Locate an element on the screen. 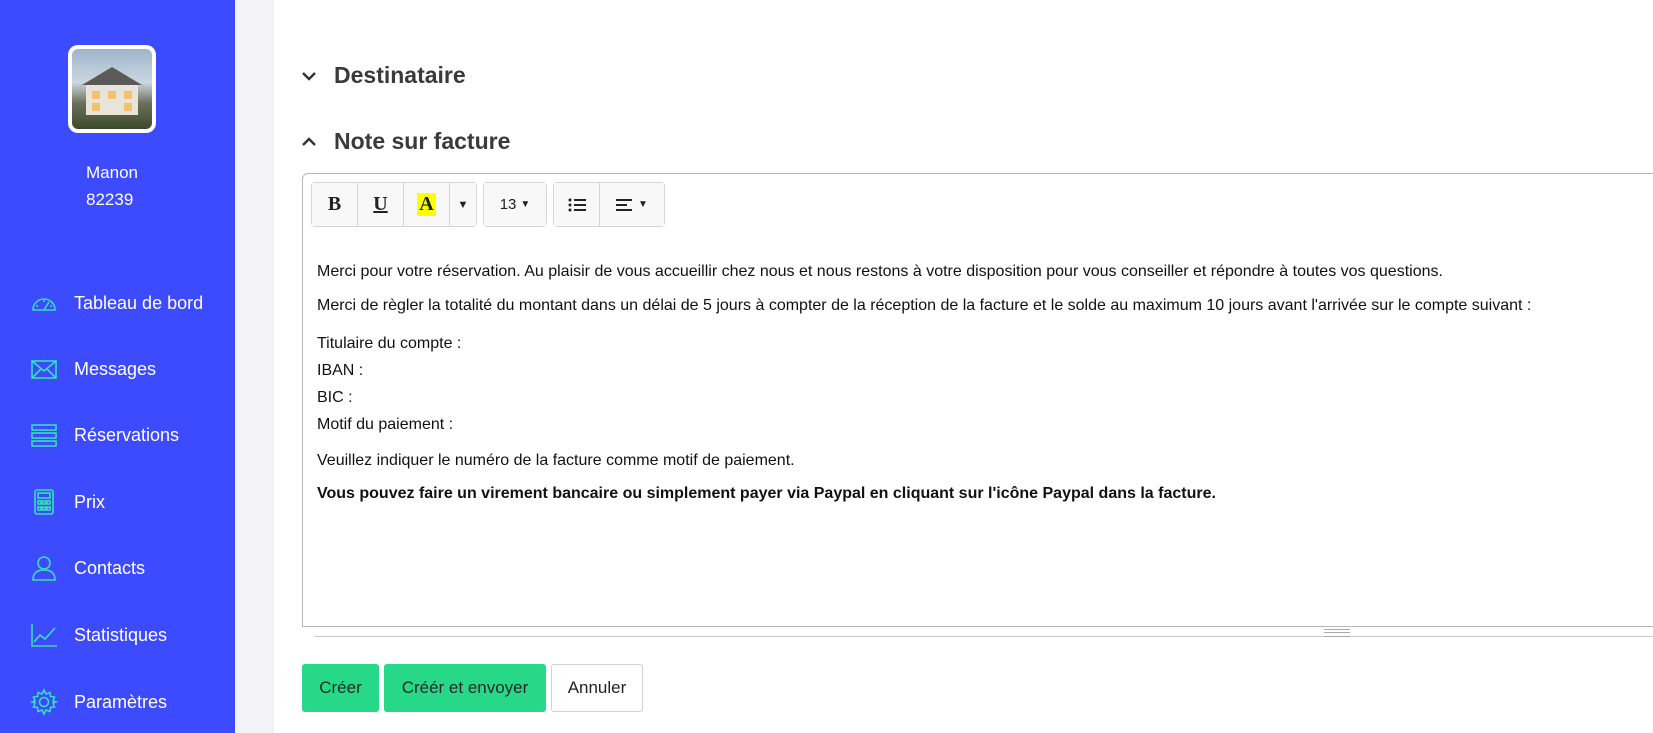  highlight-button: A is located at coordinates (427, 204).